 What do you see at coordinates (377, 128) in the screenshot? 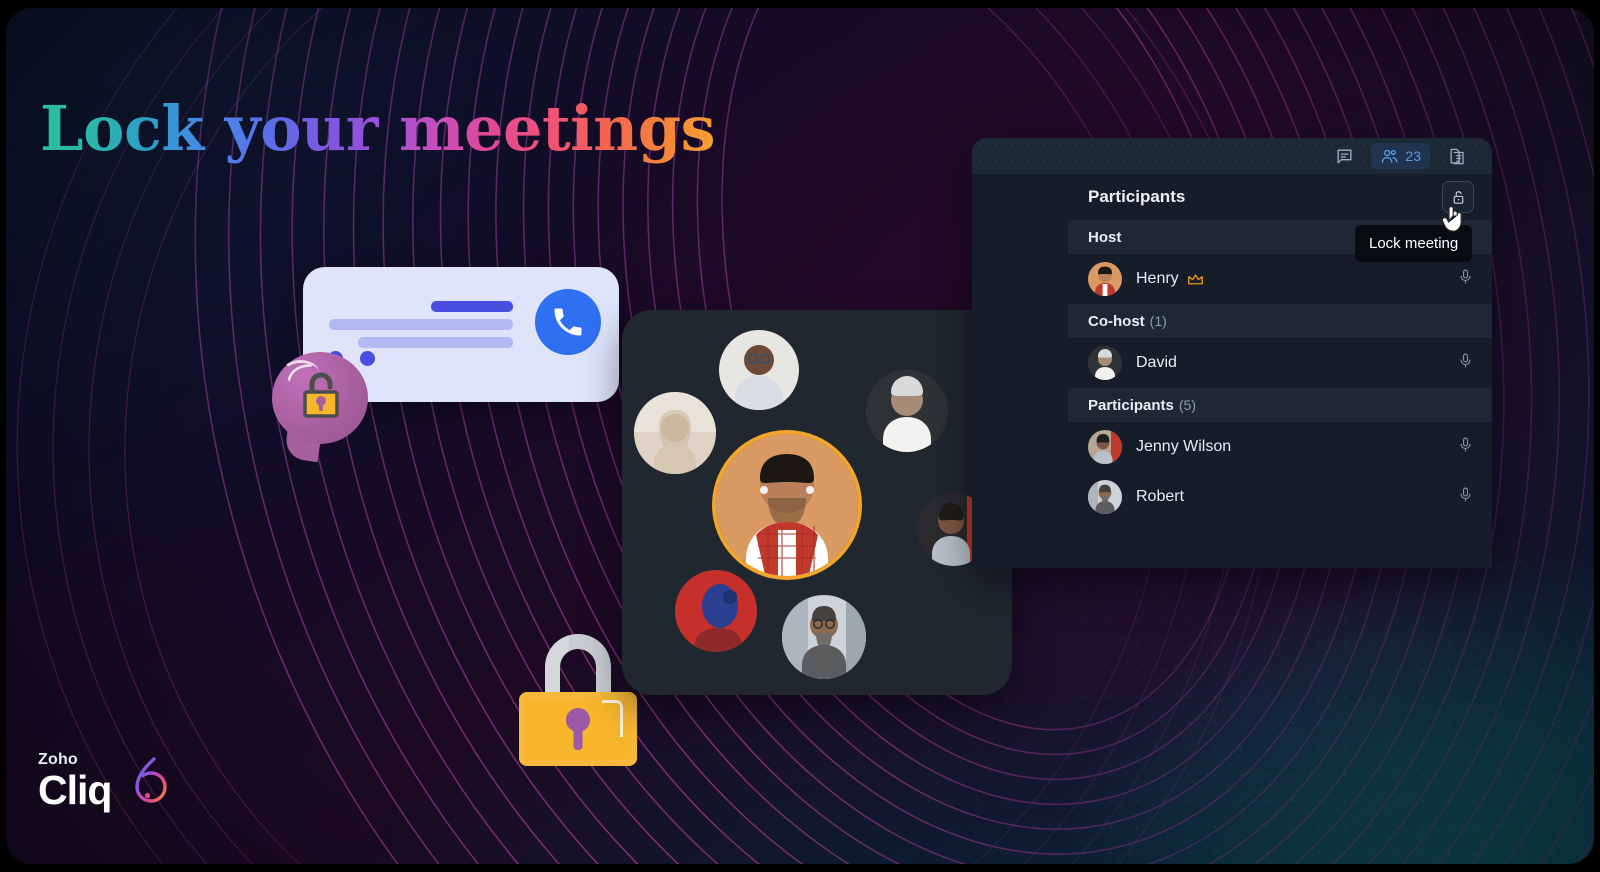
I see `page-title: Lock your meetings` at bounding box center [377, 128].